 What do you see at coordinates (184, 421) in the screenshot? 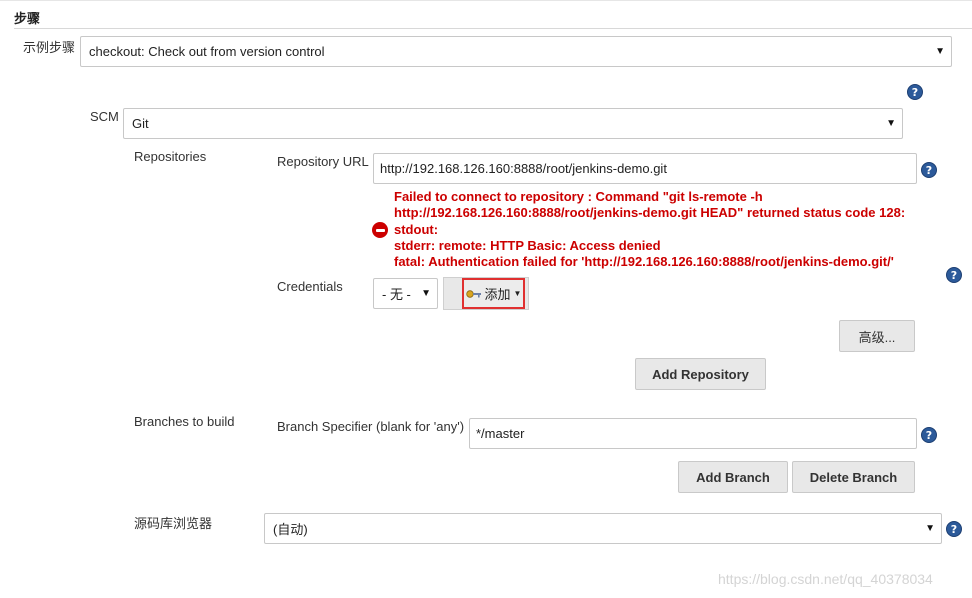
I see `branches-label: Branches to build` at bounding box center [184, 421].